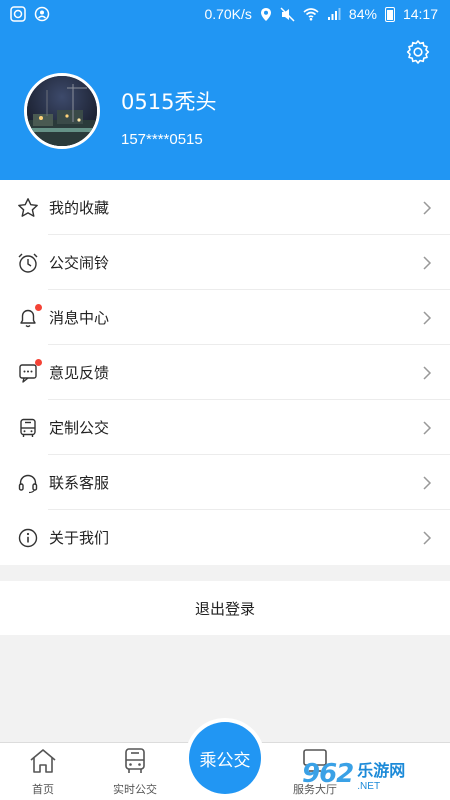  What do you see at coordinates (225, 427) in the screenshot?
I see `menu-item-custom-bus: 定制公交` at bounding box center [225, 427].